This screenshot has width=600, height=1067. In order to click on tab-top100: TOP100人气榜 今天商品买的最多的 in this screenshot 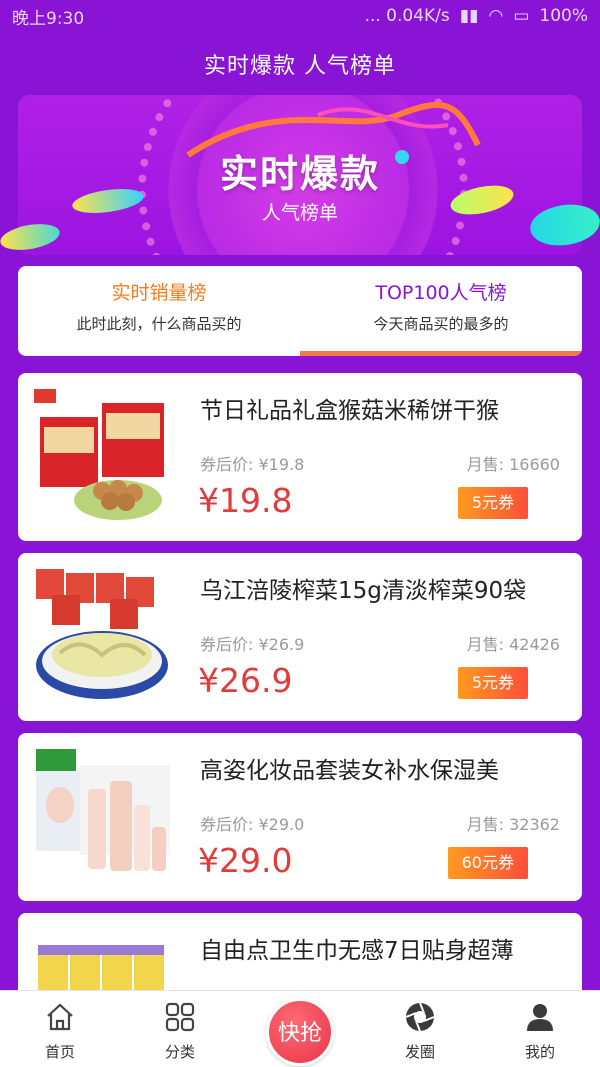, I will do `click(441, 311)`.